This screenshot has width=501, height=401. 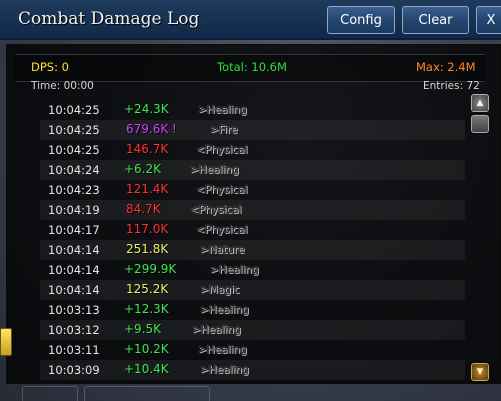 What do you see at coordinates (252, 130) in the screenshot?
I see `log-row: 10:04:25 679.6K ! >Fire` at bounding box center [252, 130].